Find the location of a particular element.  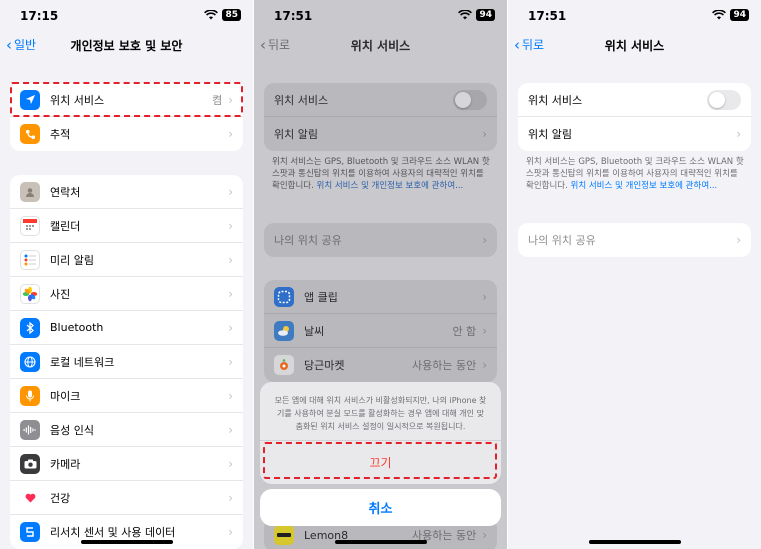

page-title: 개인정보 보호 및 보안 is located at coordinates (126, 46).